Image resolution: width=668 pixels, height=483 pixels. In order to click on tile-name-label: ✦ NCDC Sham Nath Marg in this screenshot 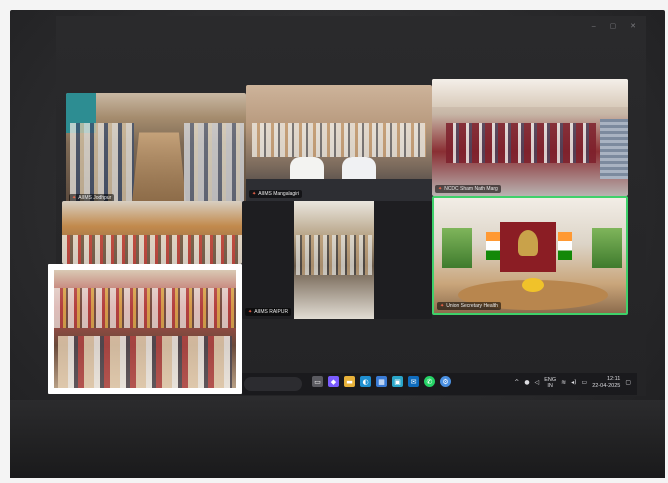, I will do `click(468, 189)`.